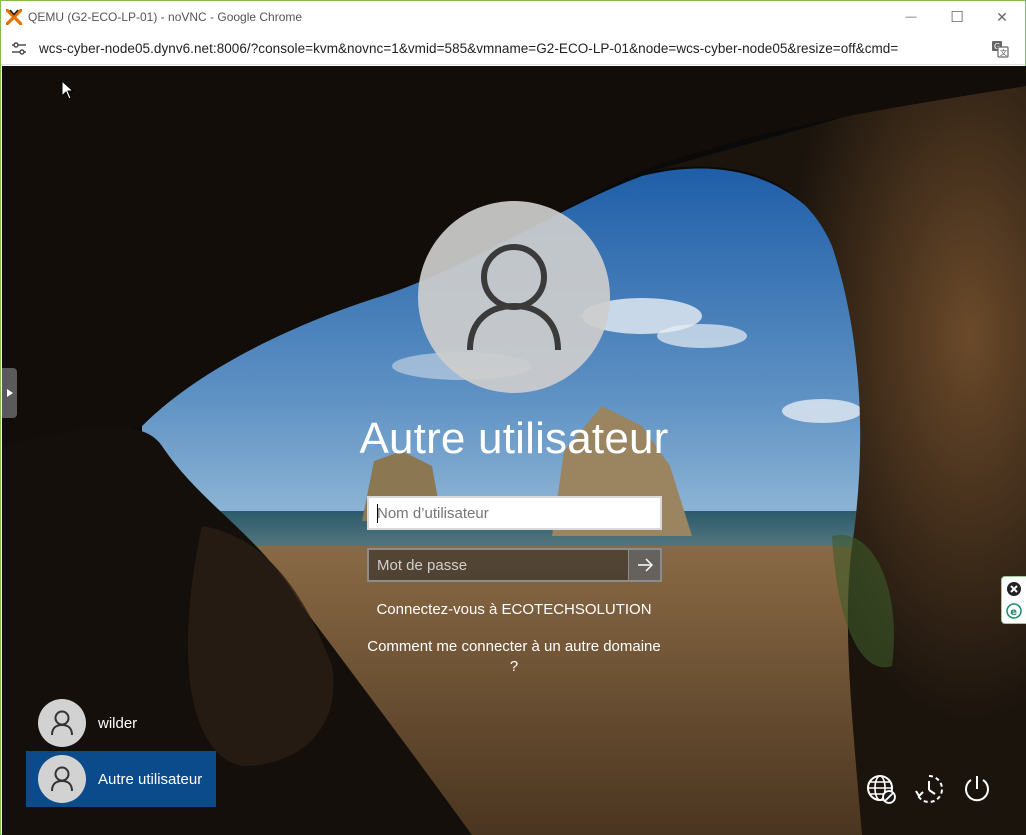 The image size is (1026, 835). I want to click on user-entry-label: wilder, so click(118, 723).